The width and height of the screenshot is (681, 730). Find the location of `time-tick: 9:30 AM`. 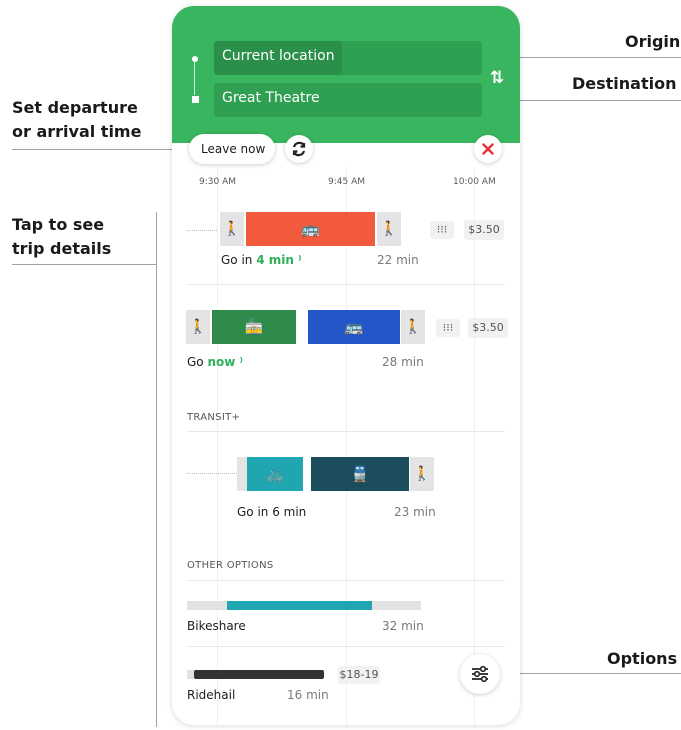

time-tick: 9:30 AM is located at coordinates (217, 182).